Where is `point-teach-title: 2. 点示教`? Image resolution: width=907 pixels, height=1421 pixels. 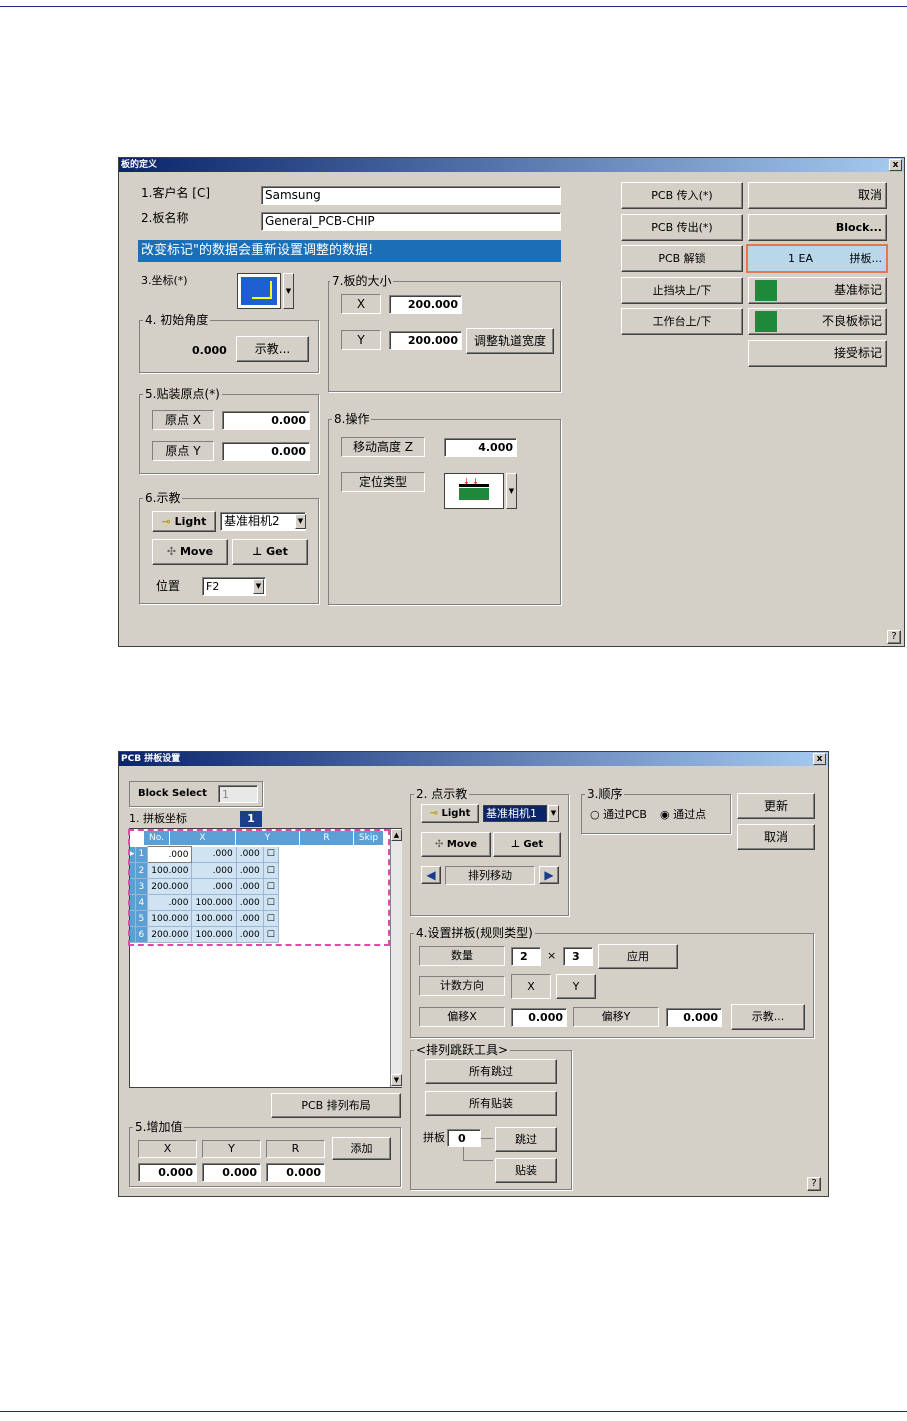 point-teach-title: 2. 点示教 is located at coordinates (442, 794).